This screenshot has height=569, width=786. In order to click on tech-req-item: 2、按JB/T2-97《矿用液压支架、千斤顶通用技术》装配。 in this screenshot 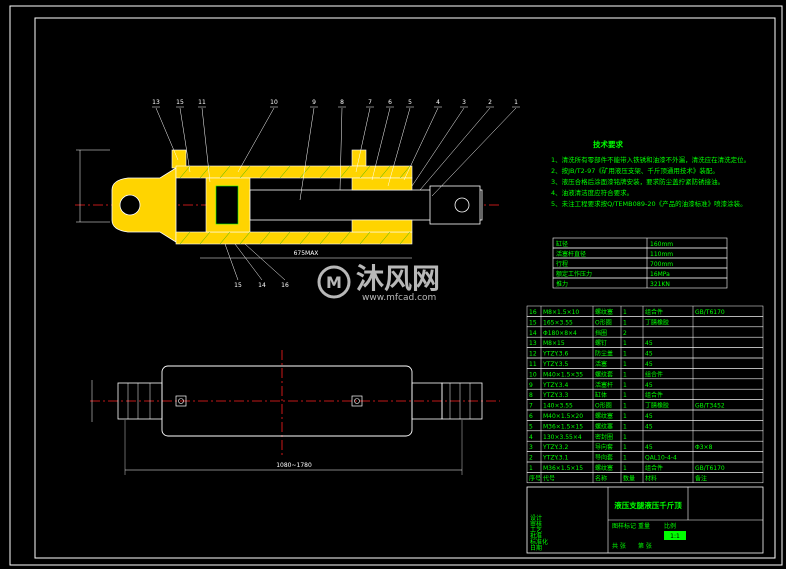, I will do `click(635, 170)`.